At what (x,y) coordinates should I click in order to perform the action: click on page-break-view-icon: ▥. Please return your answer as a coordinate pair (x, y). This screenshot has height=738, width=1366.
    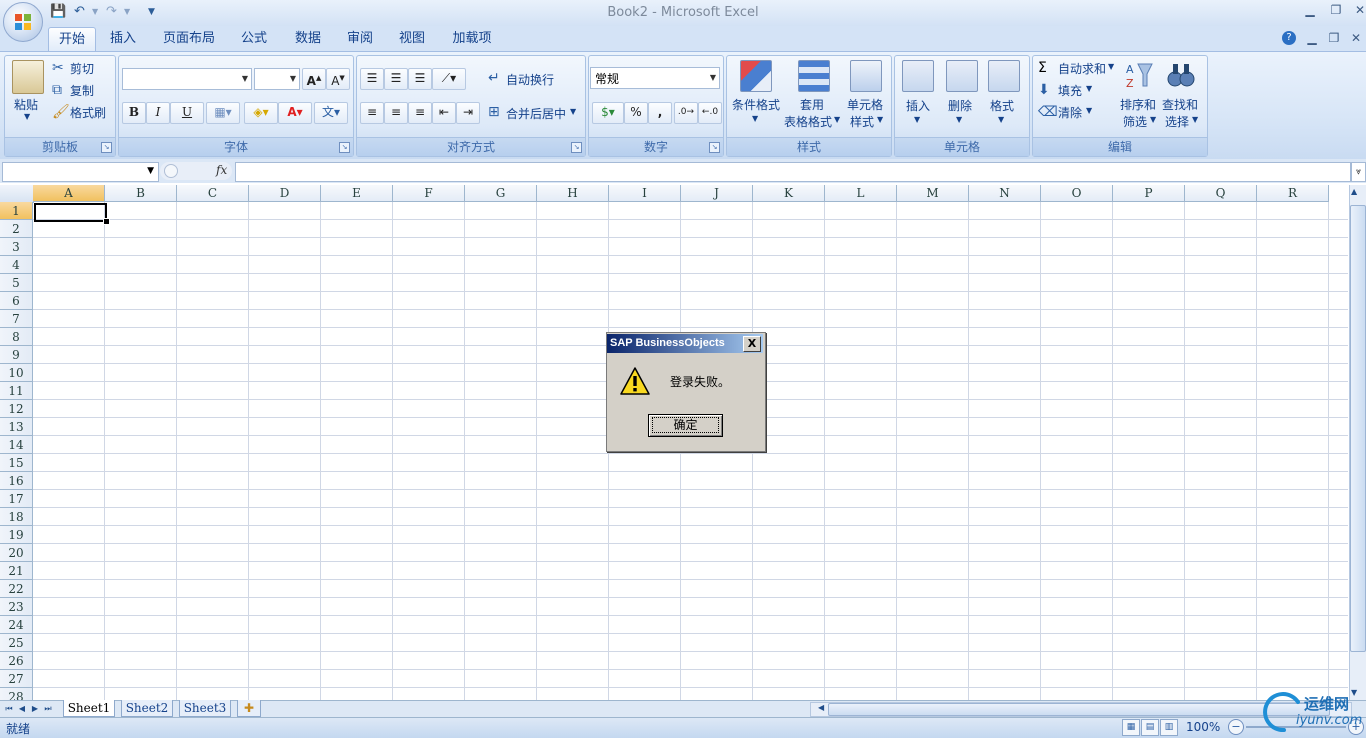
    Looking at the image, I should click on (1169, 727).